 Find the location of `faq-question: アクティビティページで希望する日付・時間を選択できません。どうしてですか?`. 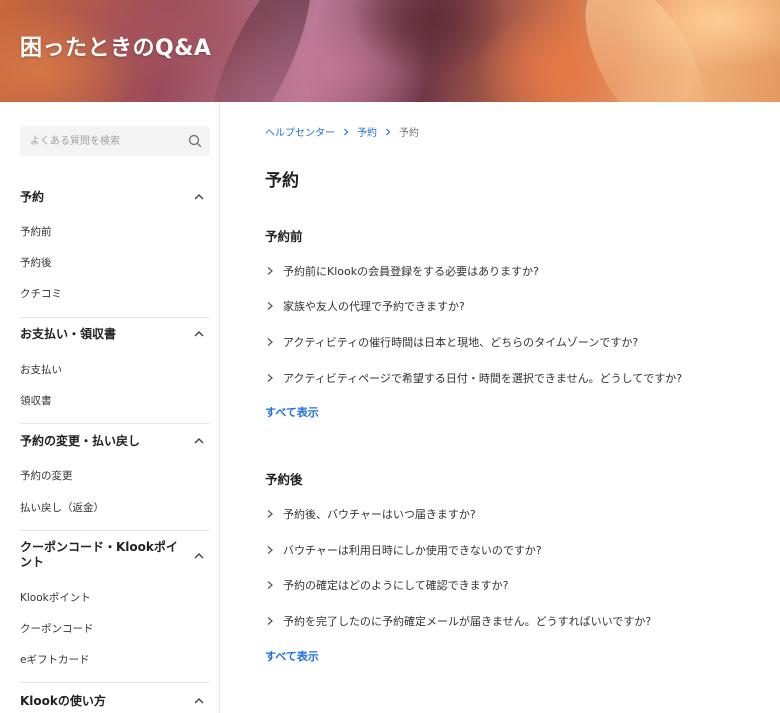

faq-question: アクティビティページで希望する日付・時間を選択できません。どうしてですか? is located at coordinates (515, 379).